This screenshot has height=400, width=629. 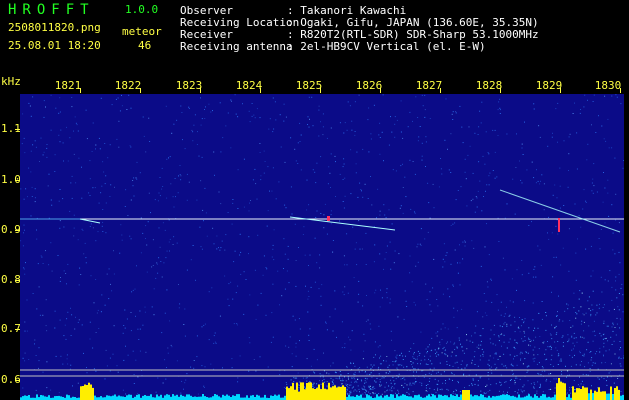 I want to click on x-tick-1829: 1829, so click(x=549, y=85).